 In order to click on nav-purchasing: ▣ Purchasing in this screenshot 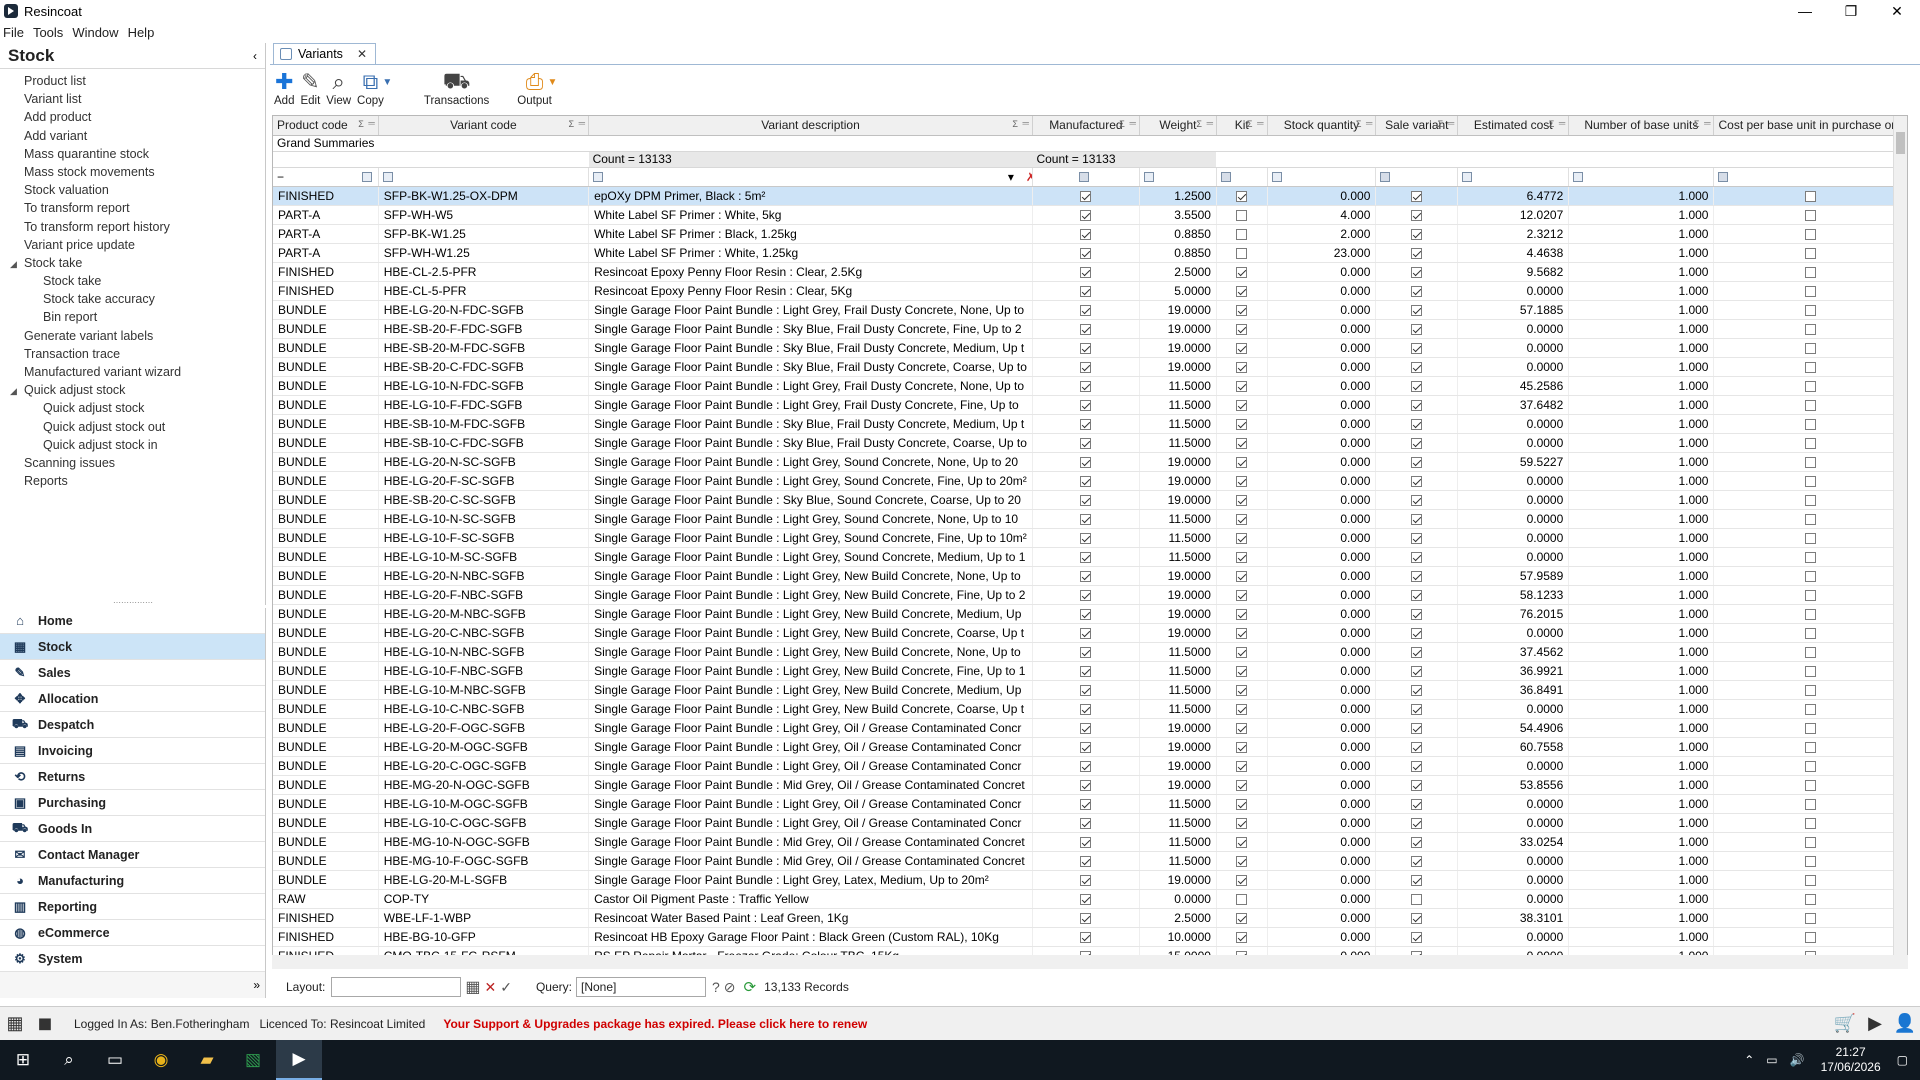, I will do `click(132, 803)`.